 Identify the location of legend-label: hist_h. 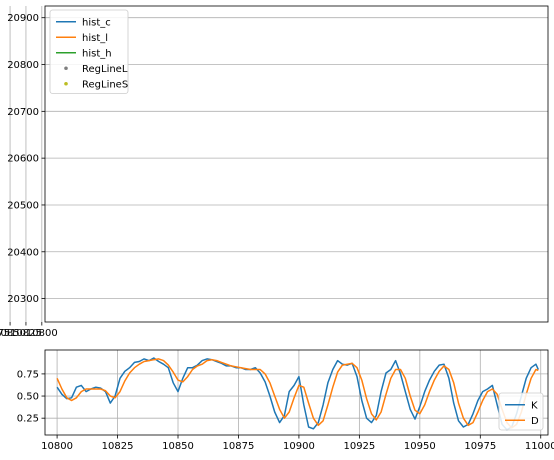
(97, 53).